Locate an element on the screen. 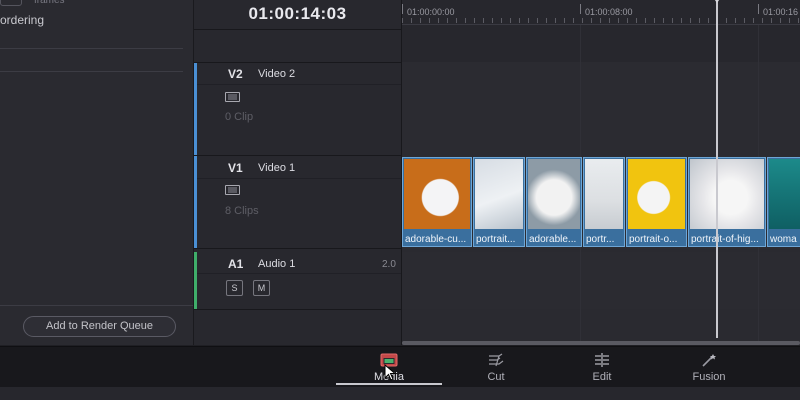  track-id-v1: V1 is located at coordinates (235, 168).